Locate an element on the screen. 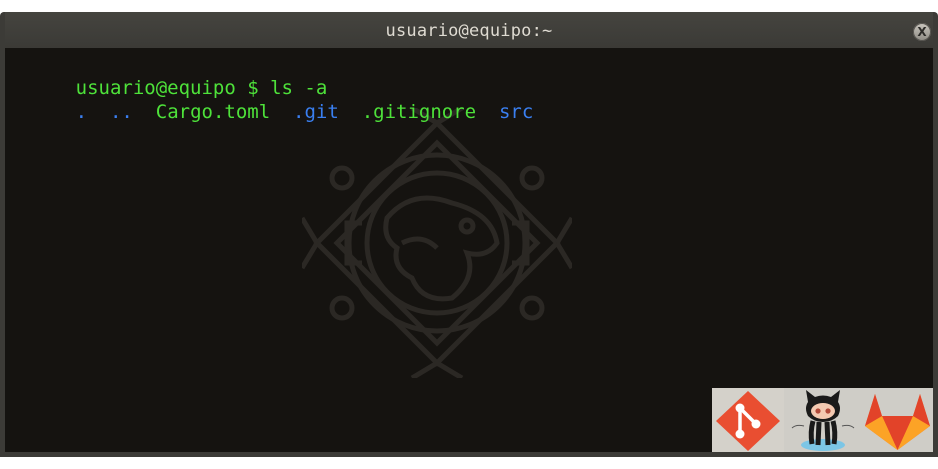  output-entry-gitignore: .gitignore is located at coordinates (419, 112).